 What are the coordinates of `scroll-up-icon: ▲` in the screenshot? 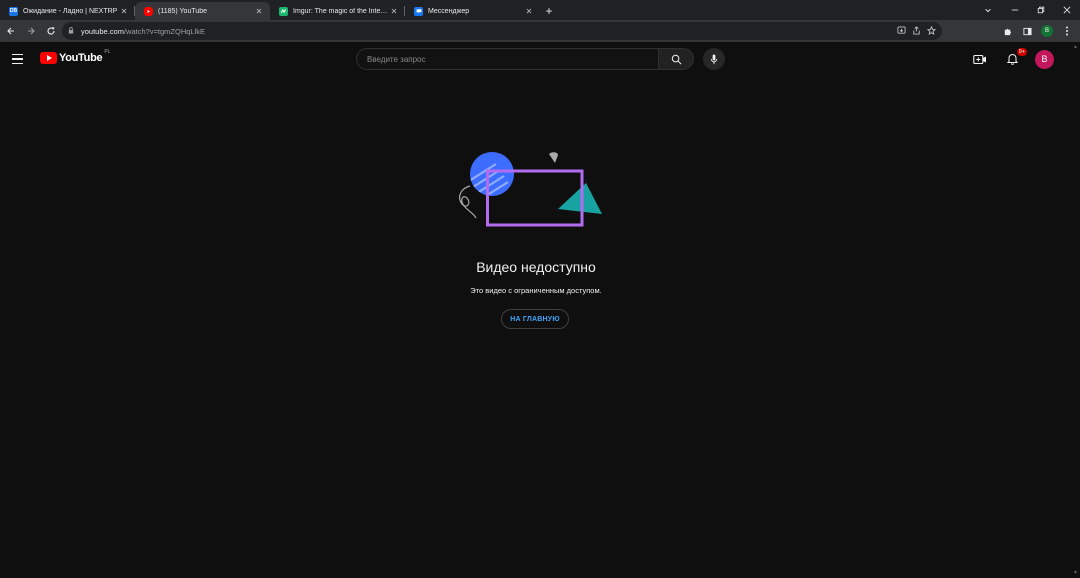 It's located at (1075, 47).